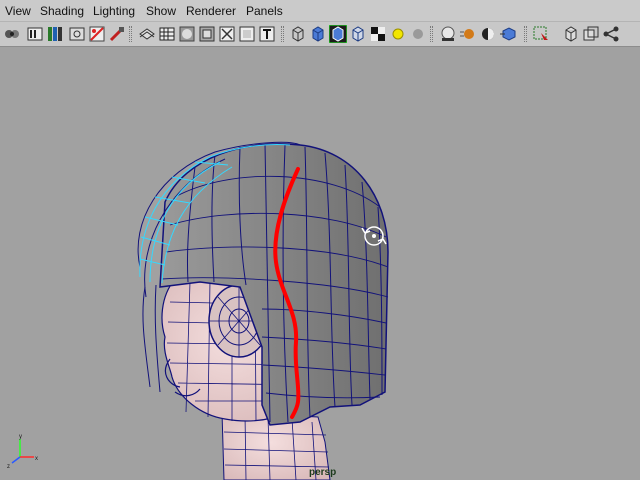 The width and height of the screenshot is (640, 480). I want to click on svg-text: z, so click(8, 466).